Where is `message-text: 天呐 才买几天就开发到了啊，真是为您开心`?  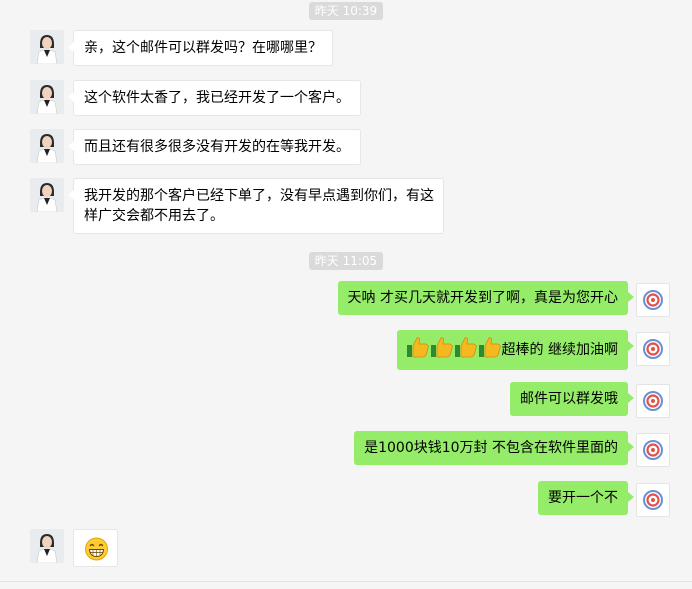
message-text: 天呐 才买几天就开发到了啊，真是为您开心 is located at coordinates (482, 298).